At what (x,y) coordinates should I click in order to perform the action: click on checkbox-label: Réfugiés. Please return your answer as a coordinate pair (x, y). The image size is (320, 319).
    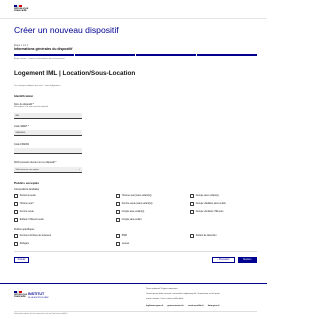
    Looking at the image, I should click on (24, 243).